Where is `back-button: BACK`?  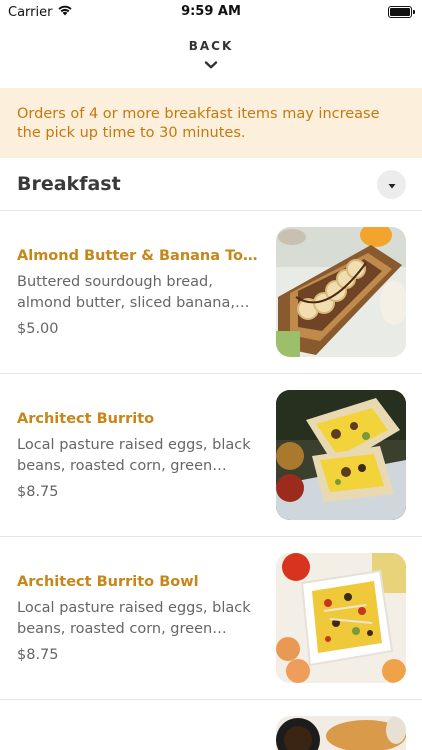
back-button: BACK is located at coordinates (211, 56).